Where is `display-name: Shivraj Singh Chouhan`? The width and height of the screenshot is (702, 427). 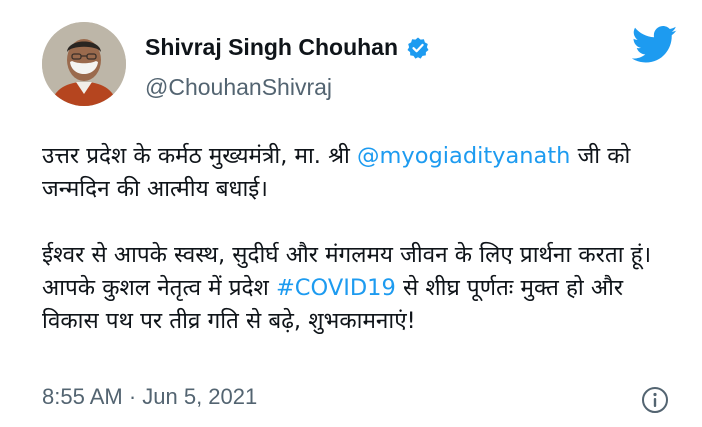 display-name: Shivraj Singh Chouhan is located at coordinates (271, 47).